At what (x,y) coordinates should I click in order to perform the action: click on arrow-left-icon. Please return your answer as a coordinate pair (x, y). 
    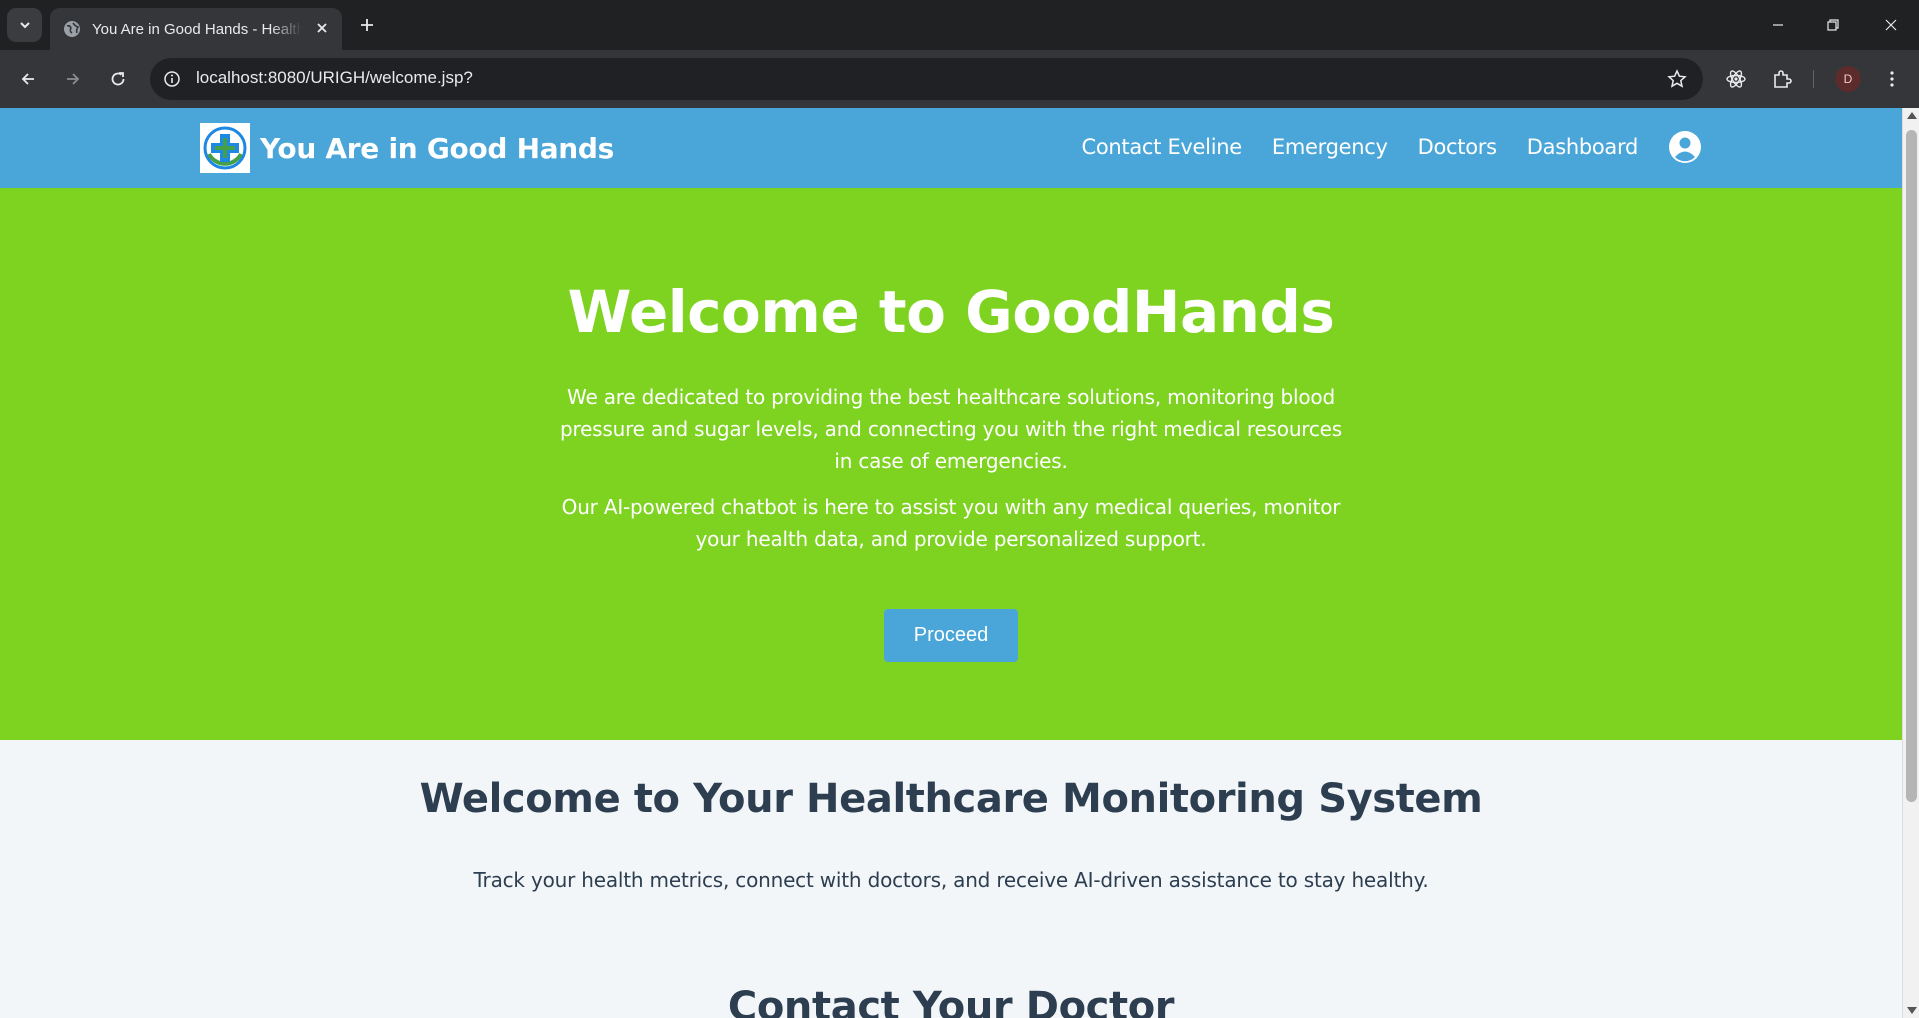
    Looking at the image, I should click on (27, 79).